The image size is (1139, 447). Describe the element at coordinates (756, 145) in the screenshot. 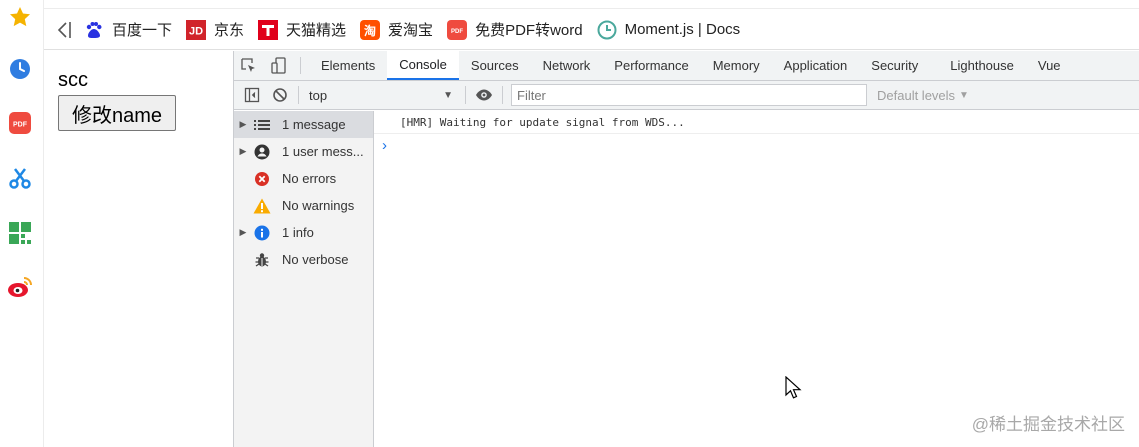

I see `console-prompt: ›` at that location.